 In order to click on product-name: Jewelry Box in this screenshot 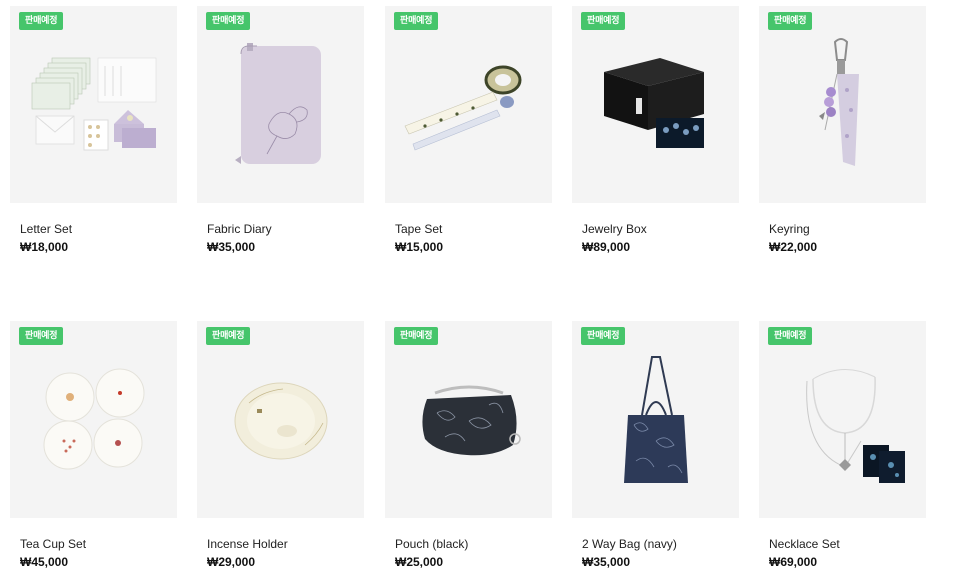, I will do `click(614, 229)`.